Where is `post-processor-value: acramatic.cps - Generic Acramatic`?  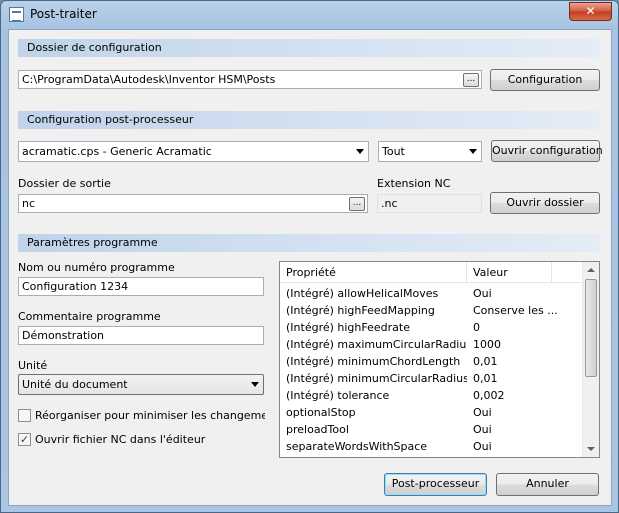 post-processor-value: acramatic.cps - Generic Acramatic is located at coordinates (117, 151).